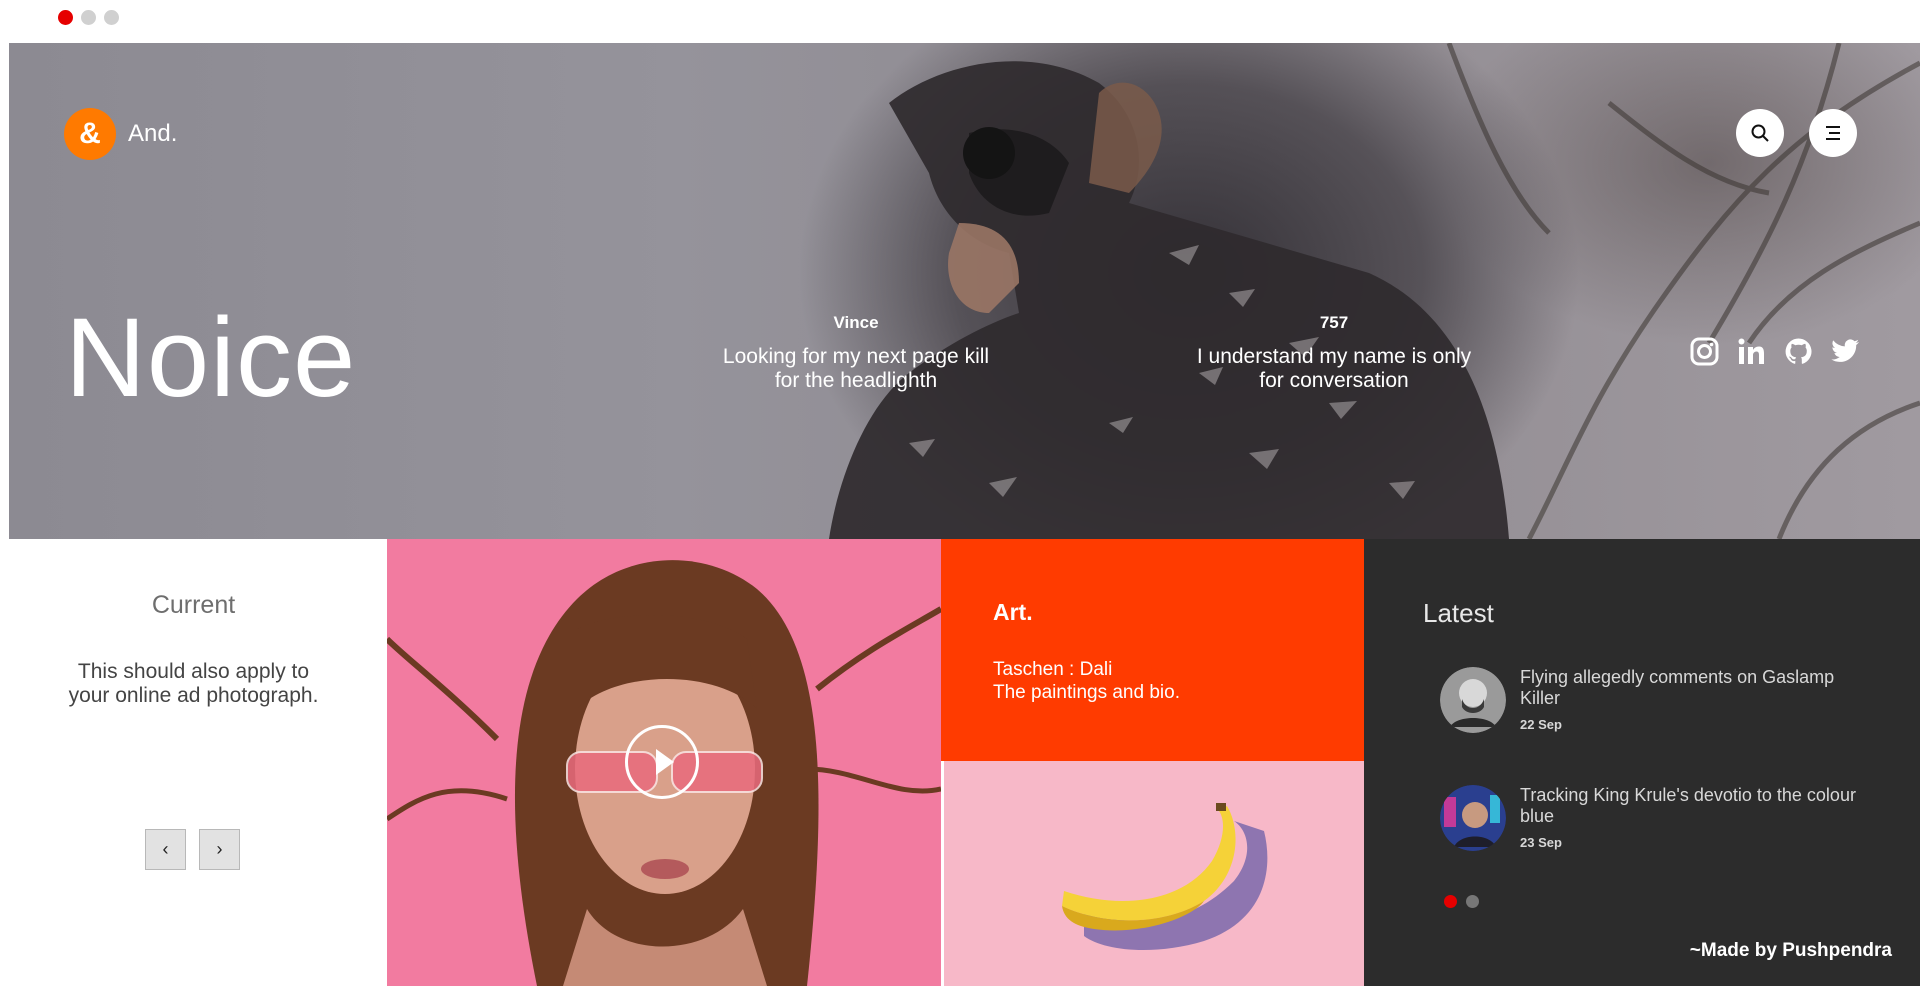 This screenshot has width=1920, height=986. What do you see at coordinates (1751, 354) in the screenshot?
I see `linkedin-icon` at bounding box center [1751, 354].